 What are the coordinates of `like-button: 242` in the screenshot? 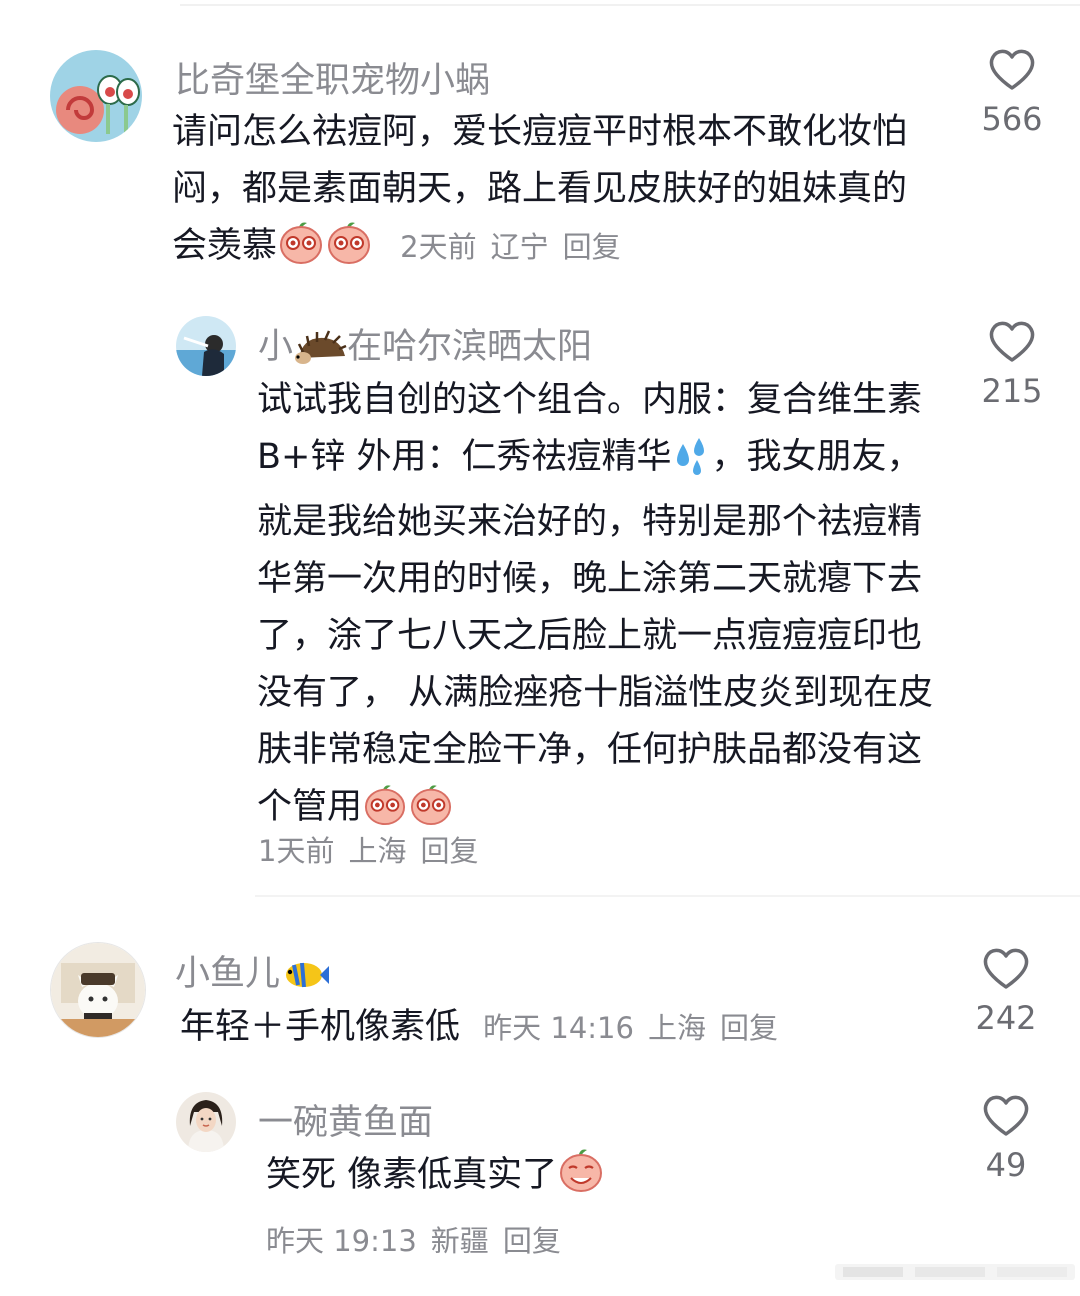 It's located at (1006, 991).